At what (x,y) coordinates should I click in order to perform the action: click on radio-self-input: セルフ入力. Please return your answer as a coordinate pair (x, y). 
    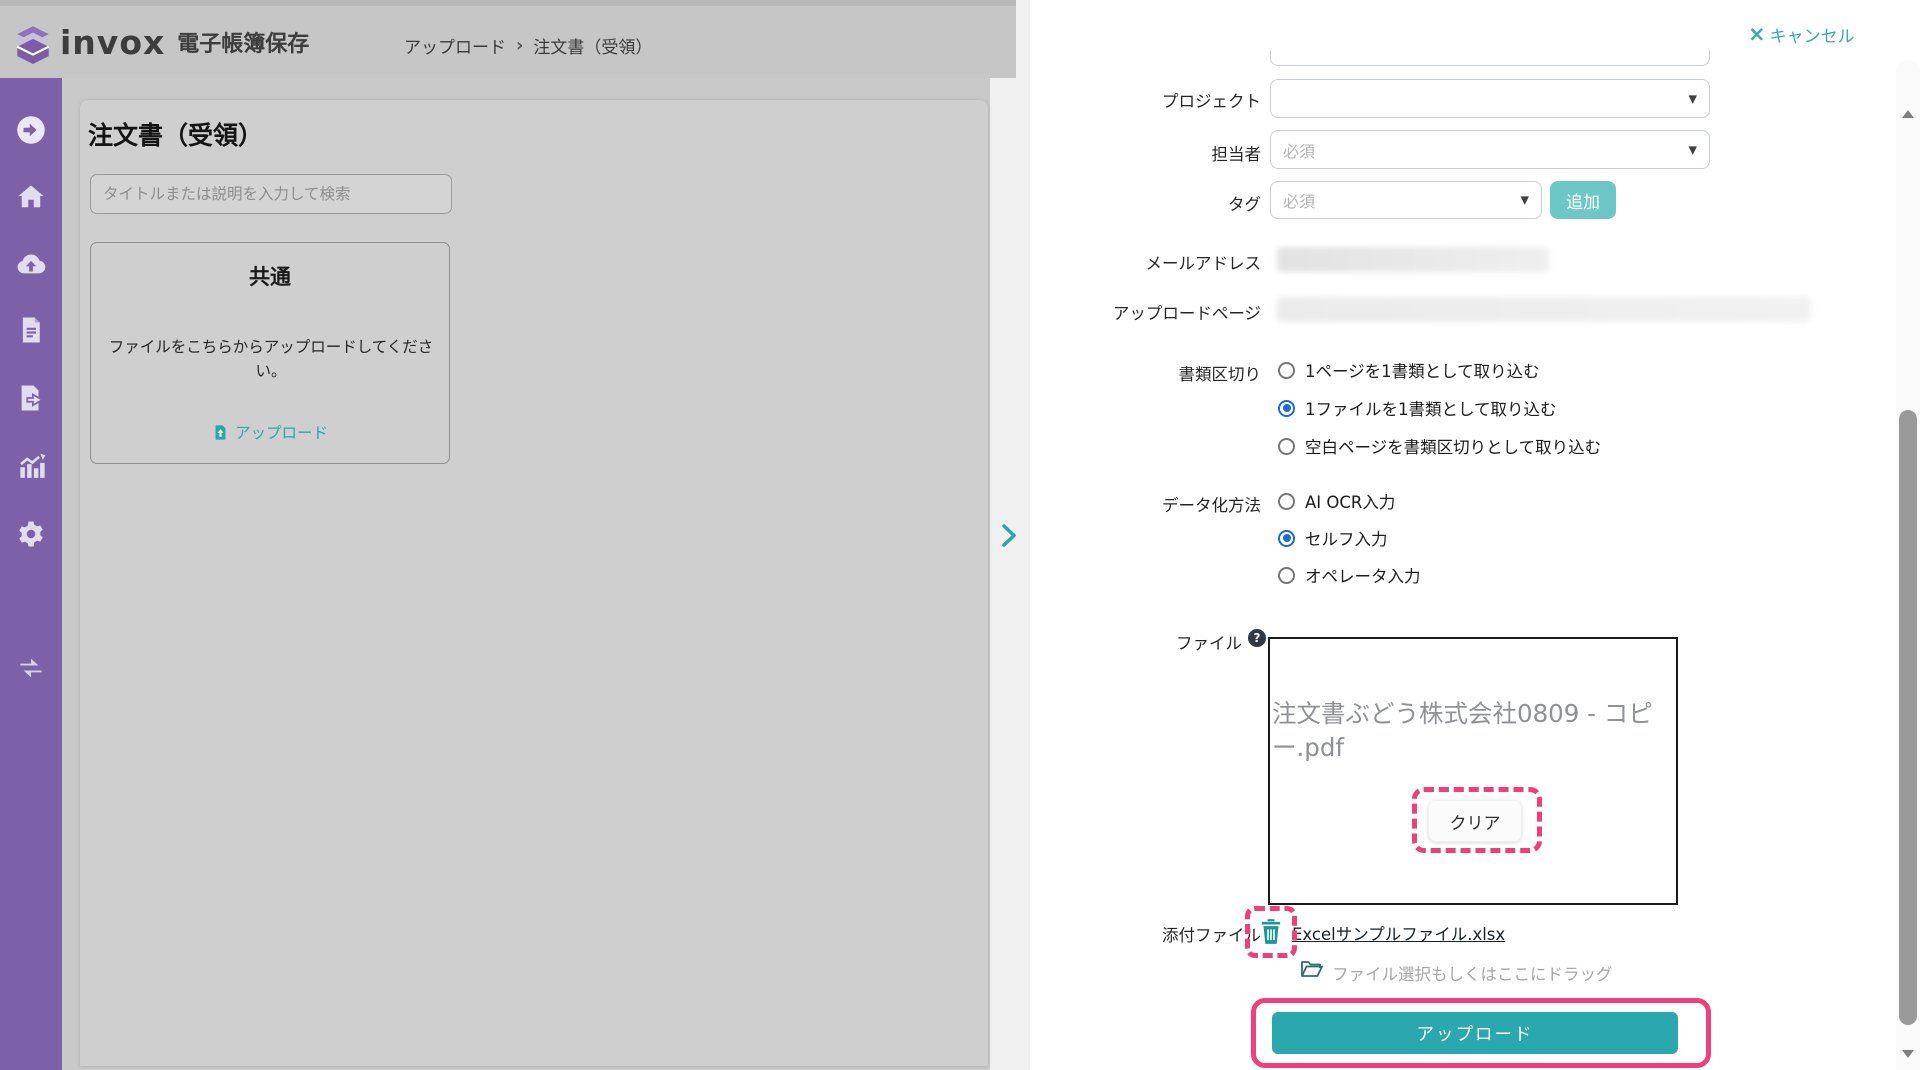
    Looking at the image, I should click on (1333, 538).